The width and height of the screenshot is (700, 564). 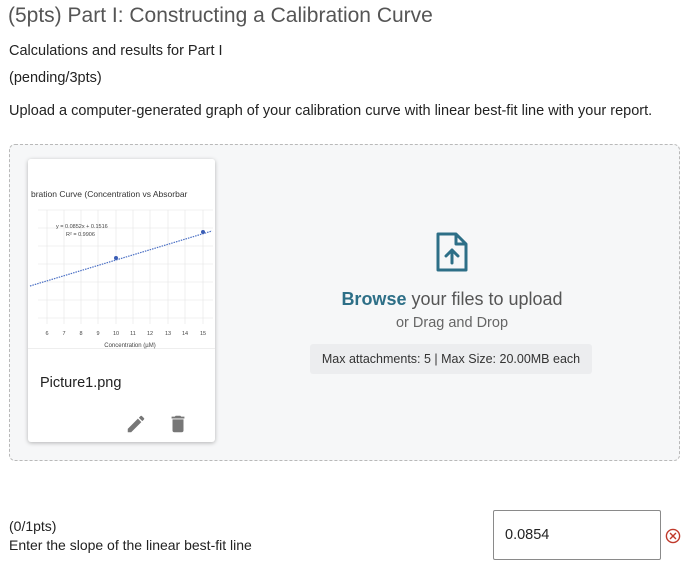 What do you see at coordinates (116, 334) in the screenshot?
I see `thumb-x-tick: 10` at bounding box center [116, 334].